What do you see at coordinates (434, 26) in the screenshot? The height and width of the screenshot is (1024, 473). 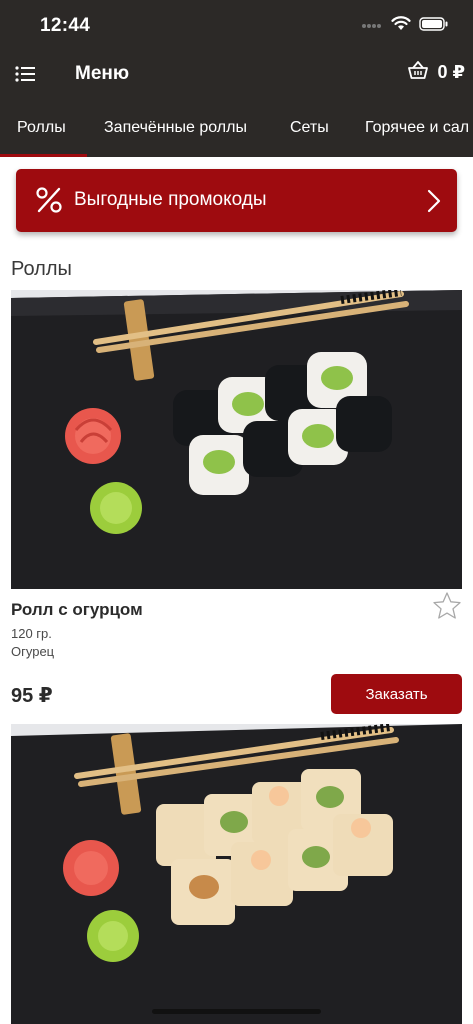 I see `battery-icon` at bounding box center [434, 26].